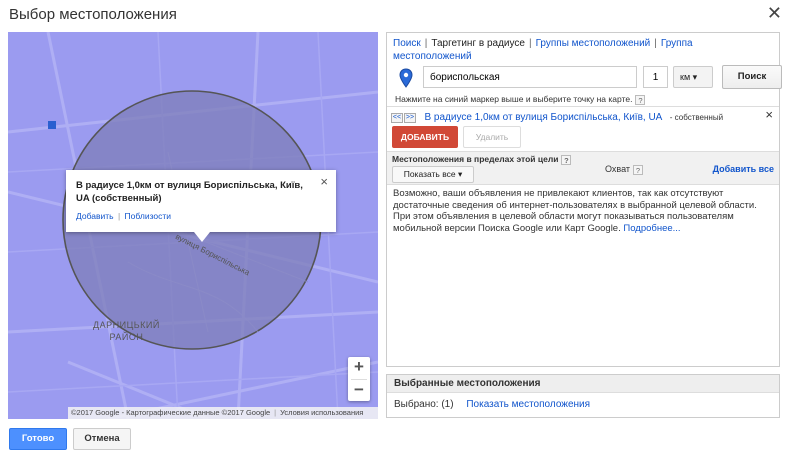  Describe the element at coordinates (583, 106) in the screenshot. I see `divider` at that location.